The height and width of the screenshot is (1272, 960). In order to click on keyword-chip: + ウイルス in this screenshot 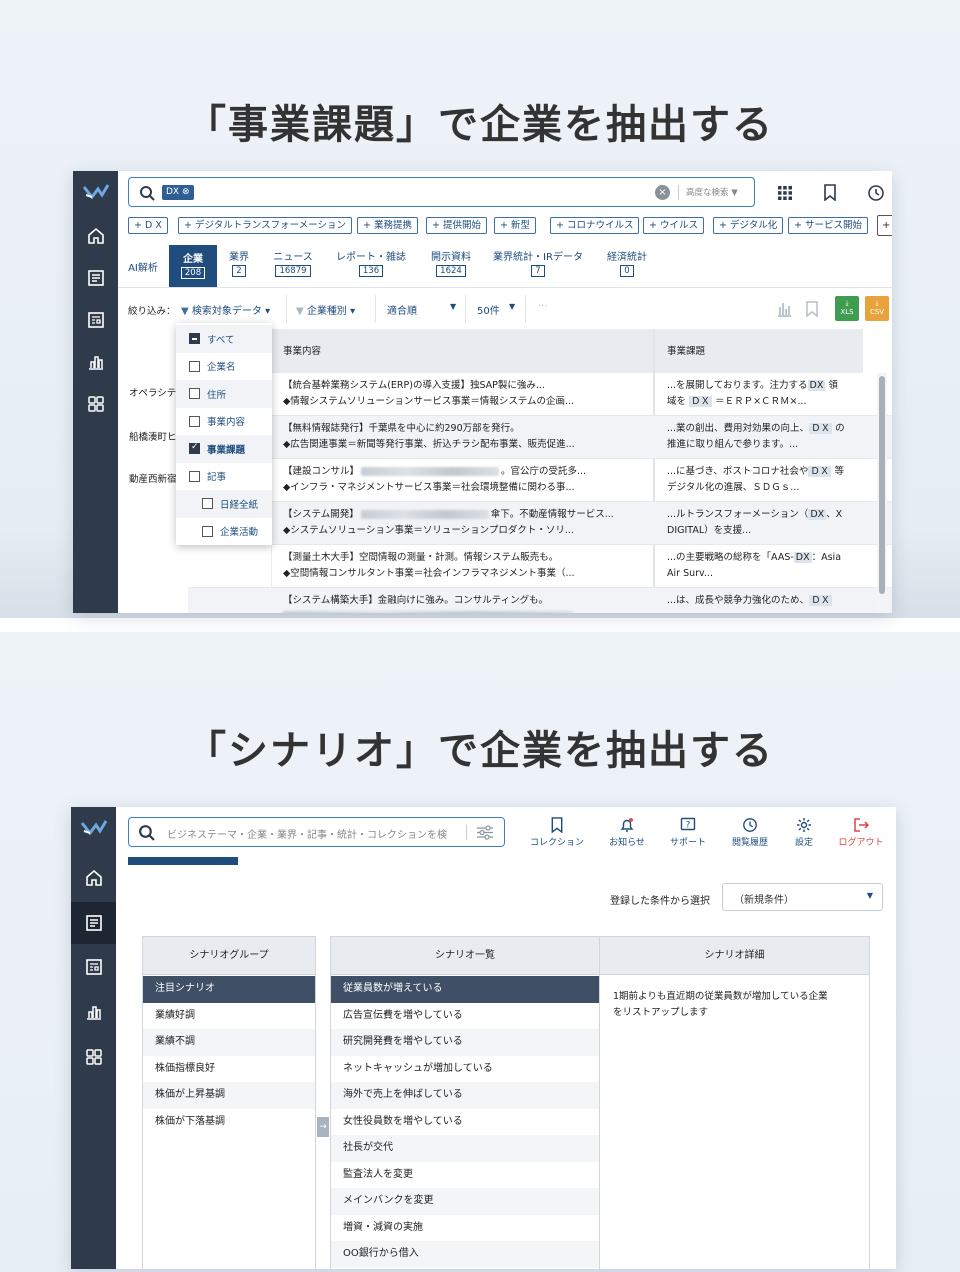, I will do `click(673, 225)`.